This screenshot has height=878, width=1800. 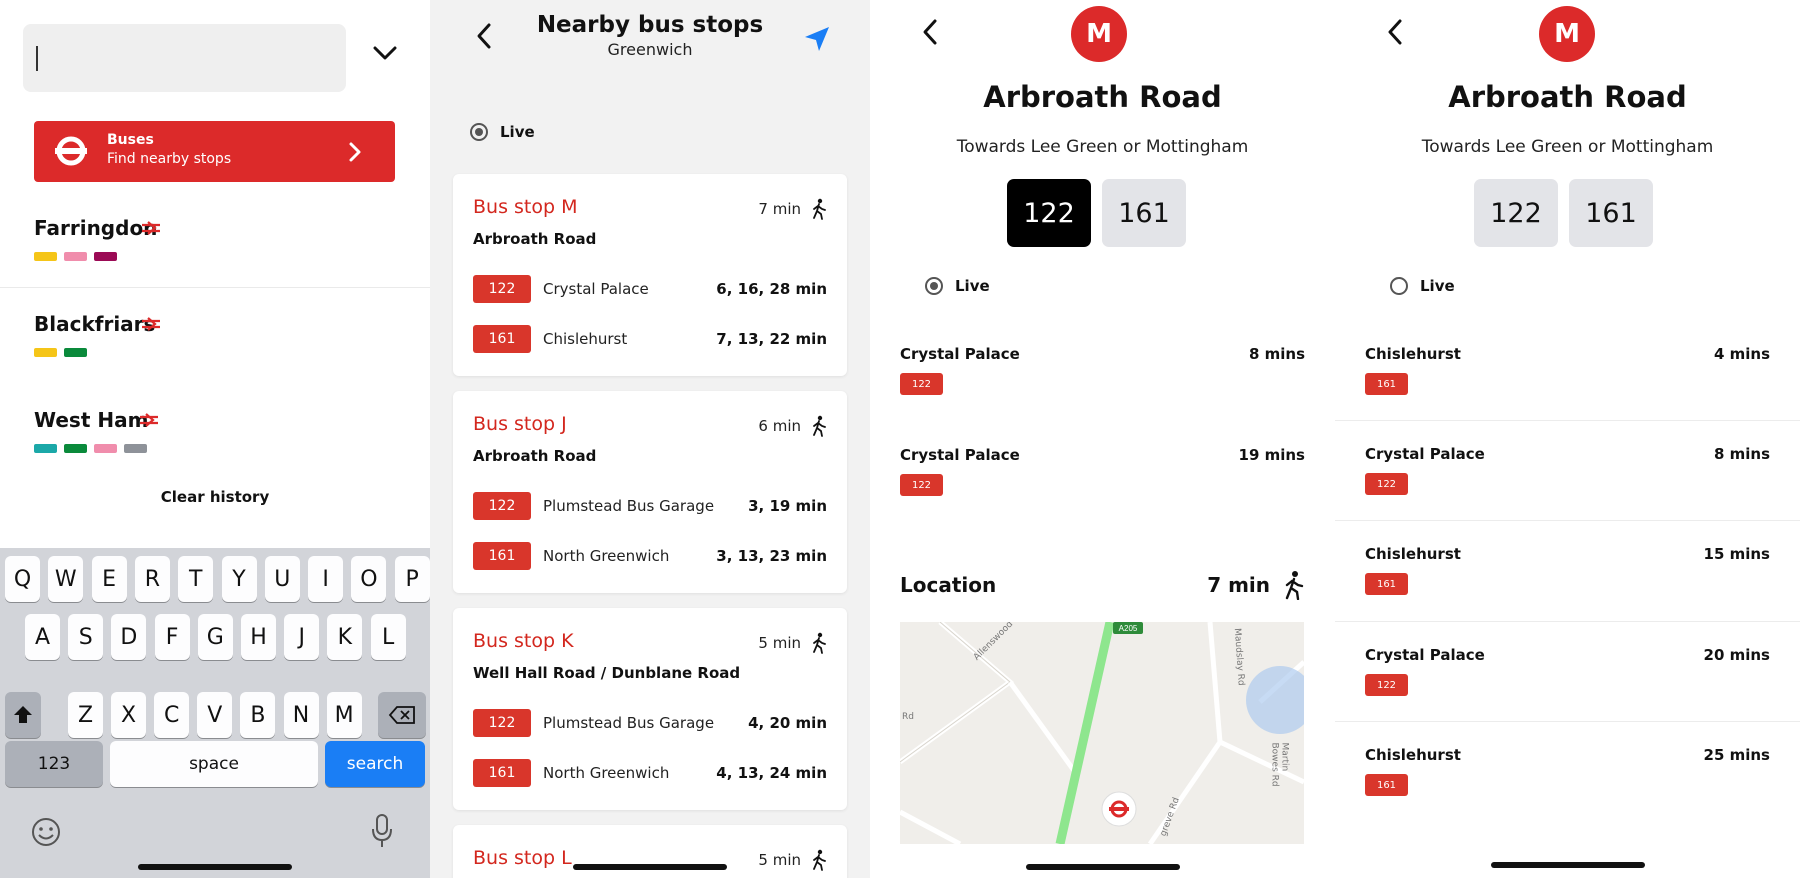 What do you see at coordinates (792, 643) in the screenshot?
I see `walk-time: 5 min` at bounding box center [792, 643].